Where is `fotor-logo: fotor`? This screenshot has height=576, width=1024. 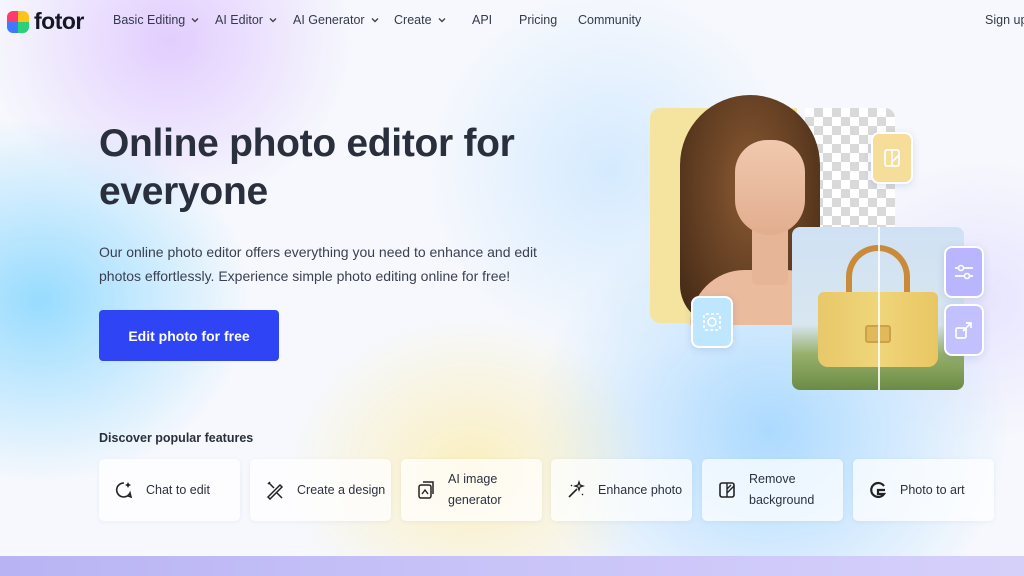
fotor-logo: fotor is located at coordinates (45, 21).